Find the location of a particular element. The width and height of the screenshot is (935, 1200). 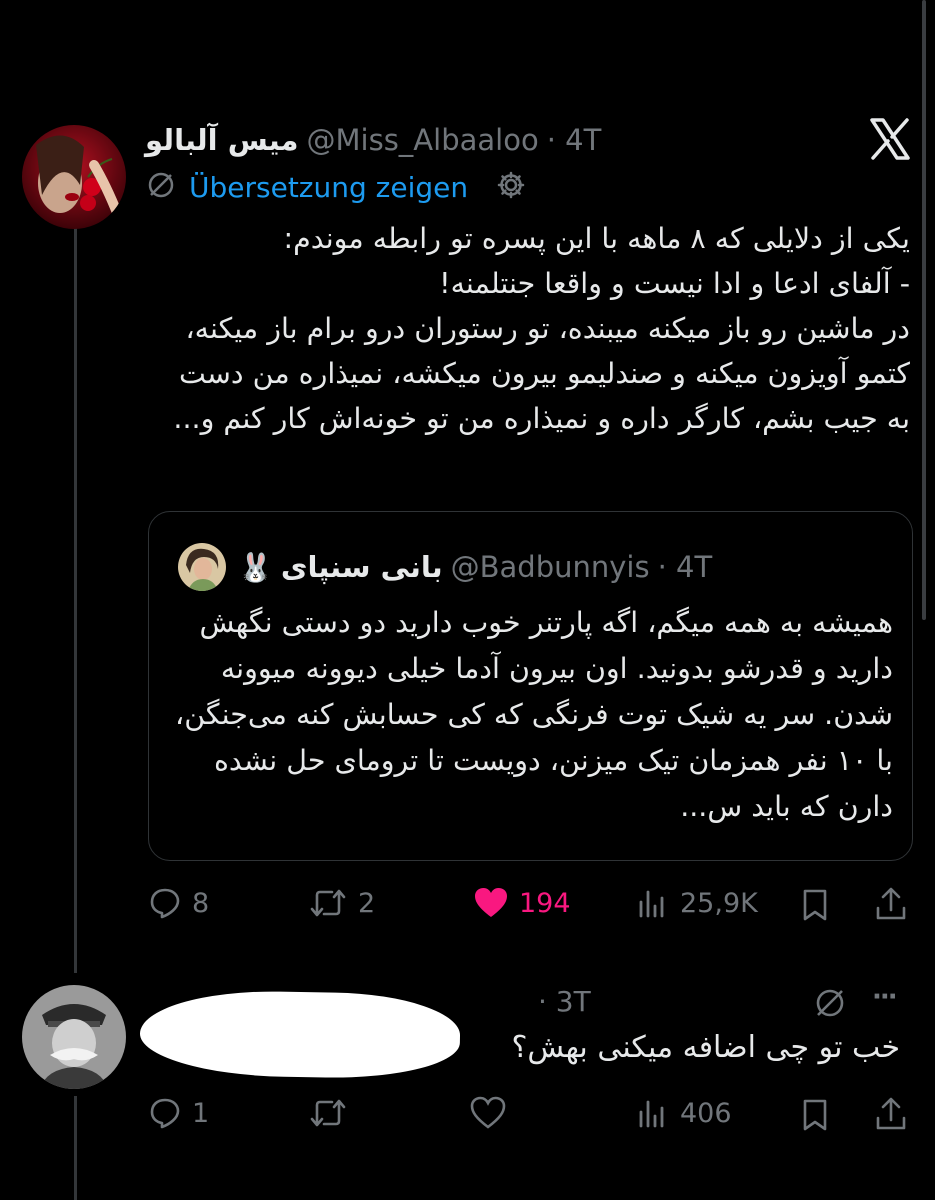

author-avatar is located at coordinates (74, 177).